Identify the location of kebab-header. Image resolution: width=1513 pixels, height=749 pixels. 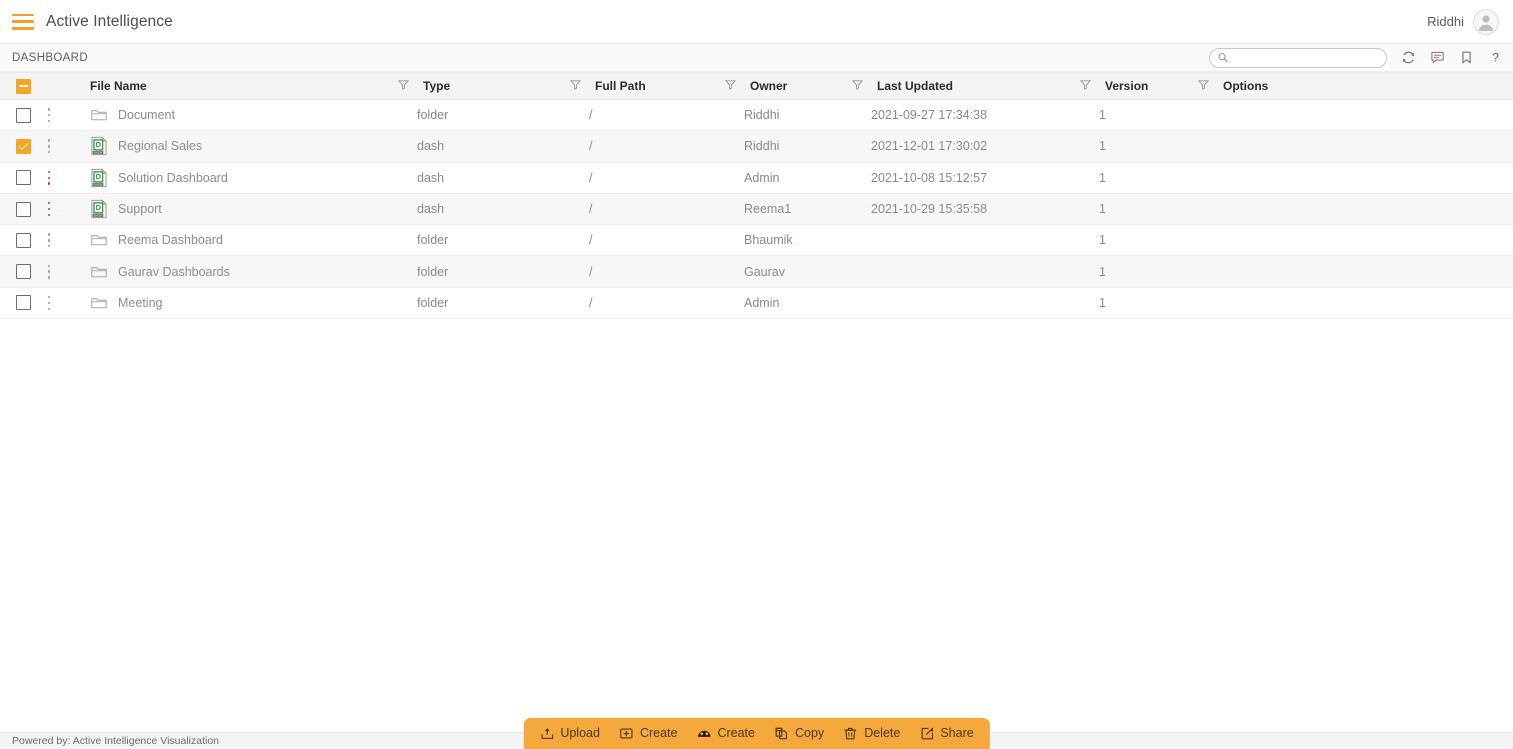
(49, 86).